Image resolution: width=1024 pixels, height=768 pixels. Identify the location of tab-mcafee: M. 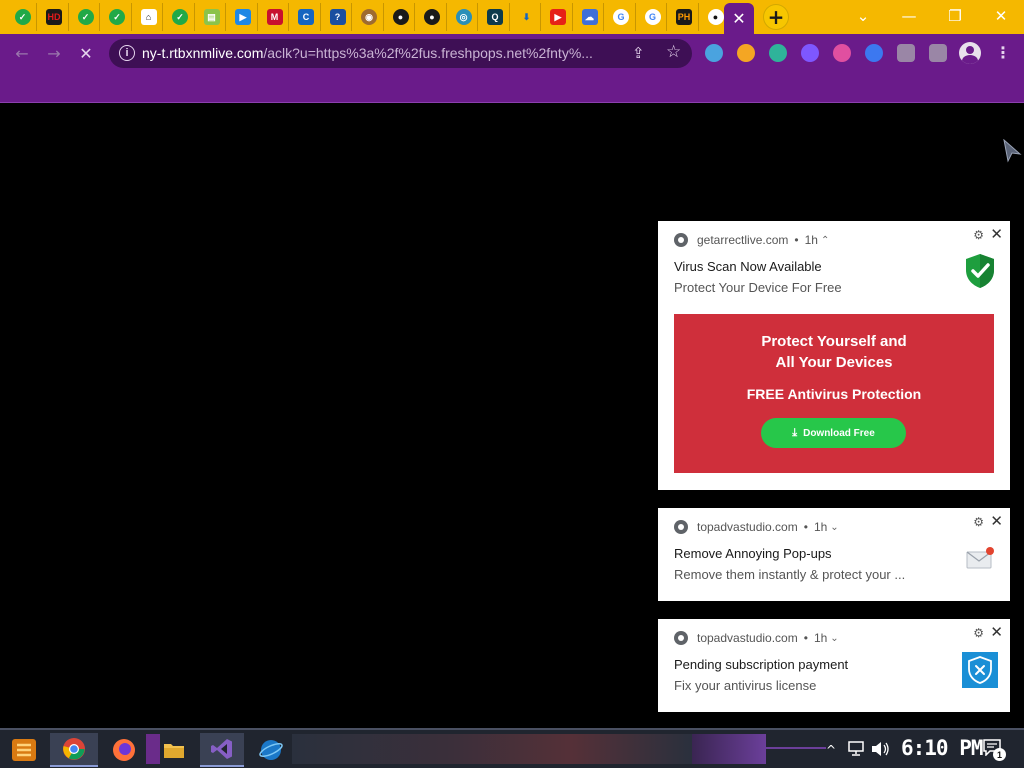
(275, 17).